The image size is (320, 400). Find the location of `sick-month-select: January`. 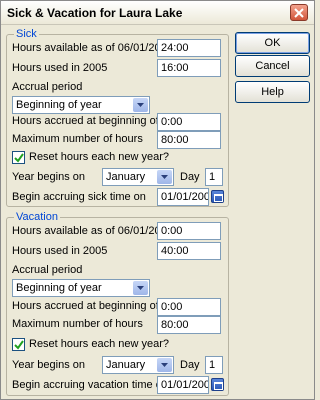

sick-month-select: January is located at coordinates (138, 177).